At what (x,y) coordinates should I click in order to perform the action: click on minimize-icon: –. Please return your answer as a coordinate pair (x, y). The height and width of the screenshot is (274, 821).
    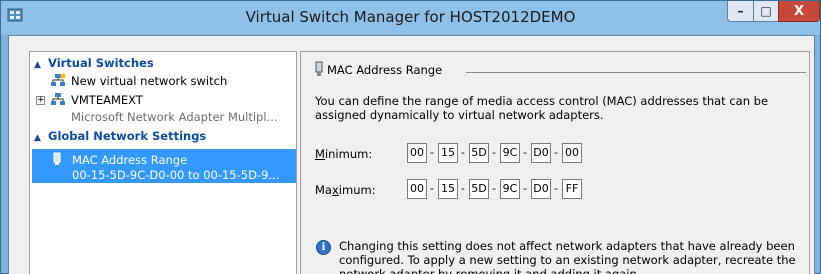
    Looking at the image, I should click on (740, 11).